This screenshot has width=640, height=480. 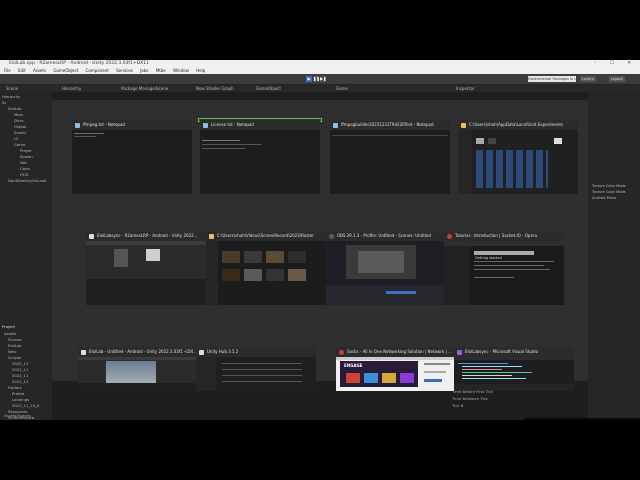 What do you see at coordinates (265, 88) in the screenshot?
I see `tab-gameobject: GameObject` at bounding box center [265, 88].